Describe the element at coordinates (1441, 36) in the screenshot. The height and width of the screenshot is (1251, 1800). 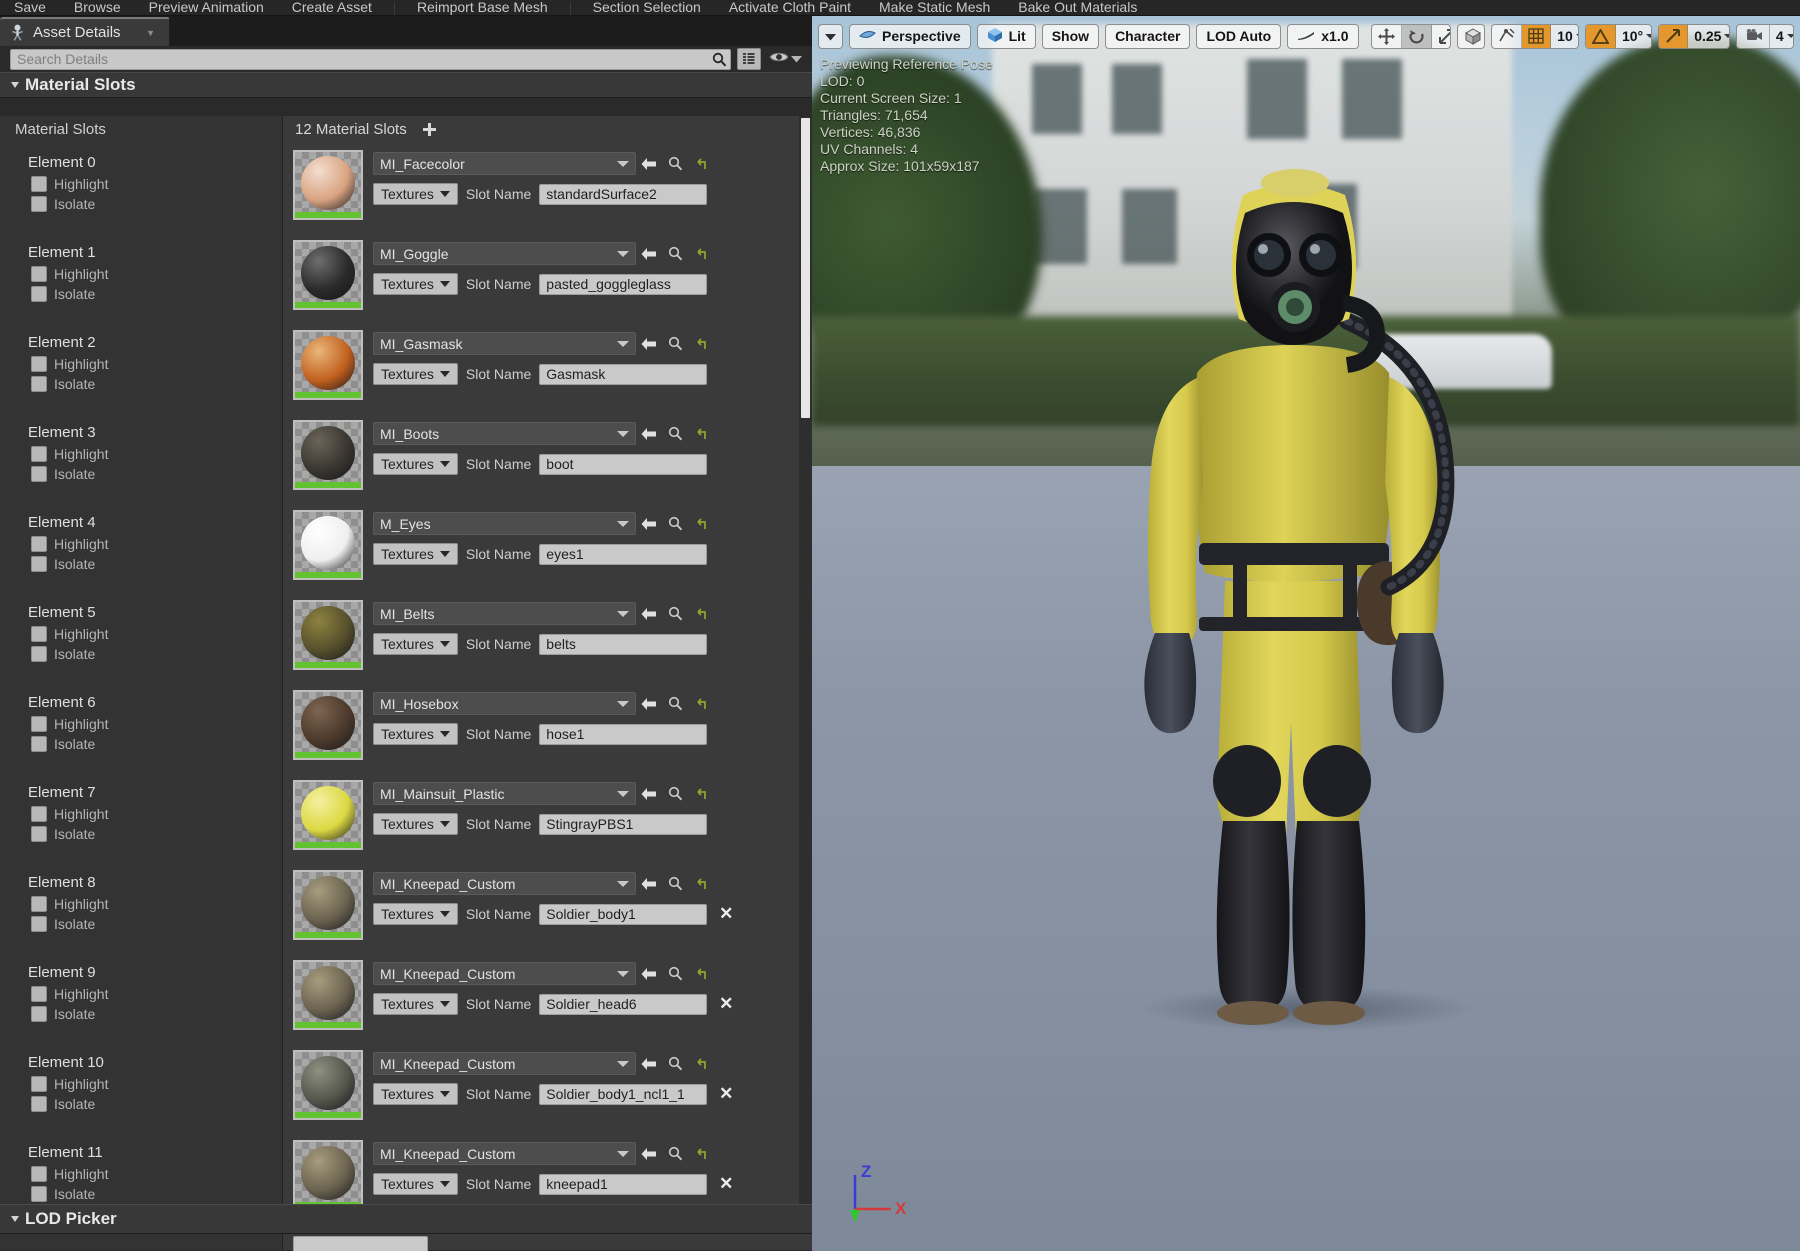
I see `scale-gizmo-icon` at that location.